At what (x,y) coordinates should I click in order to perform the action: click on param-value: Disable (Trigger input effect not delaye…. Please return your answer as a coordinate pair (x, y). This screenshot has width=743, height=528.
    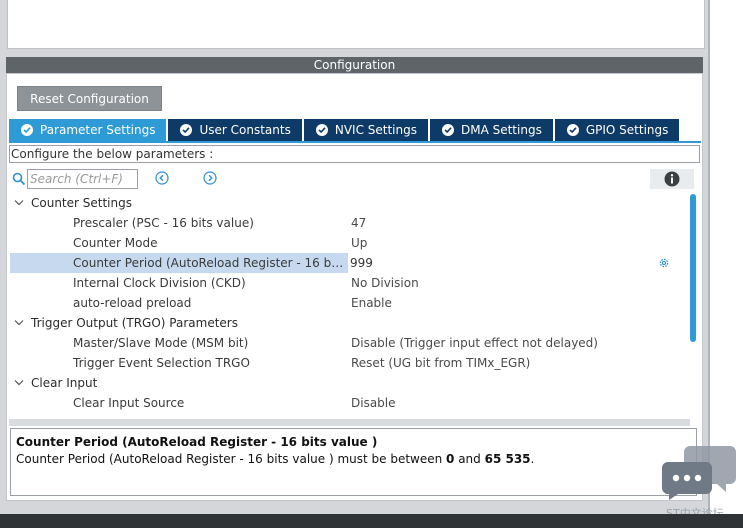
    Looking at the image, I should click on (474, 343).